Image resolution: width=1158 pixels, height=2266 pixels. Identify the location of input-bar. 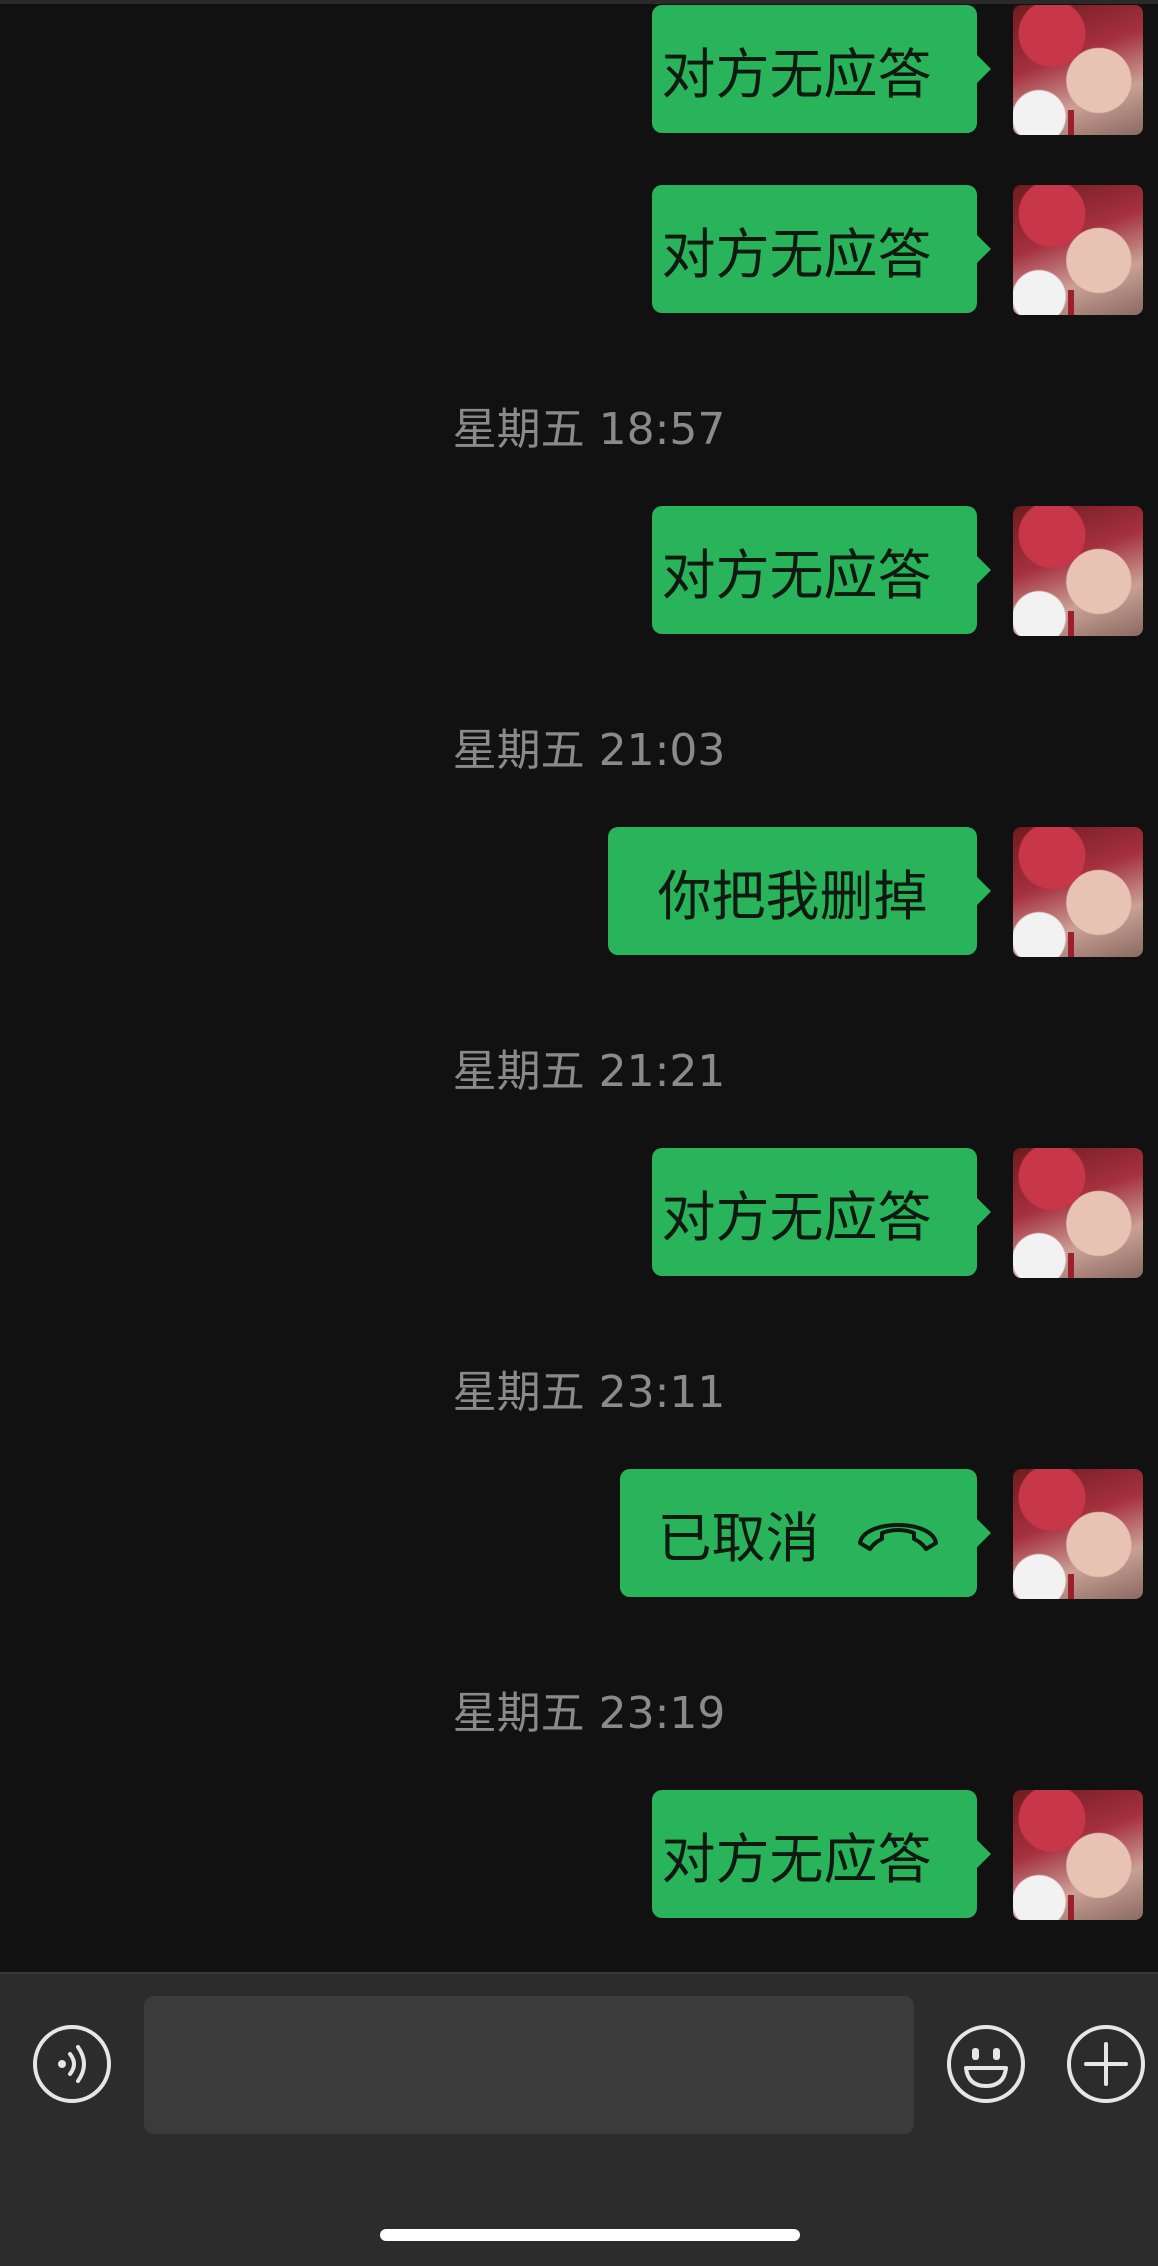
(579, 2119).